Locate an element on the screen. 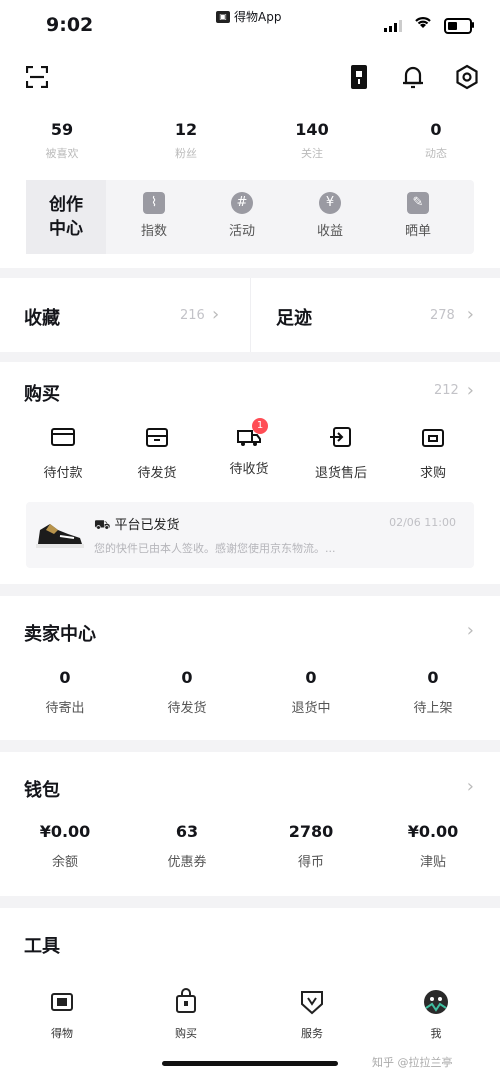 The height and width of the screenshot is (1082, 500). shop-bag-icon is located at coordinates (433, 438).